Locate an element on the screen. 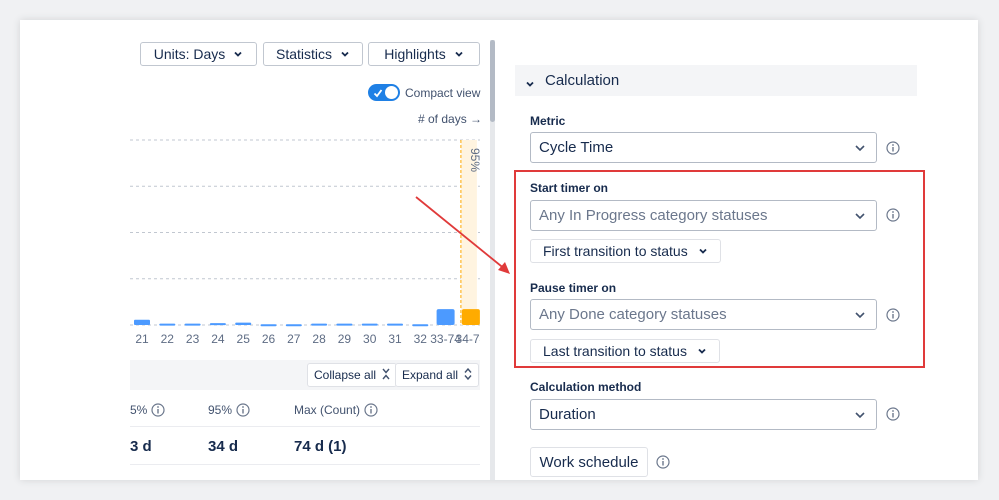  toggle-knob is located at coordinates (391, 92).